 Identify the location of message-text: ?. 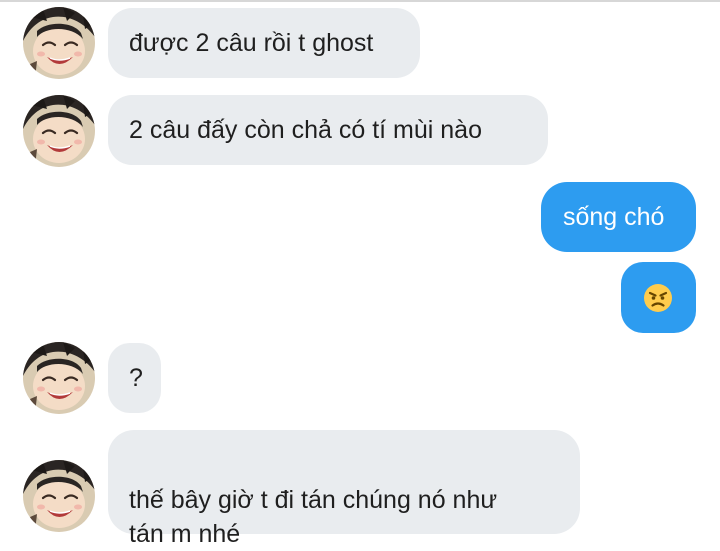
(136, 378).